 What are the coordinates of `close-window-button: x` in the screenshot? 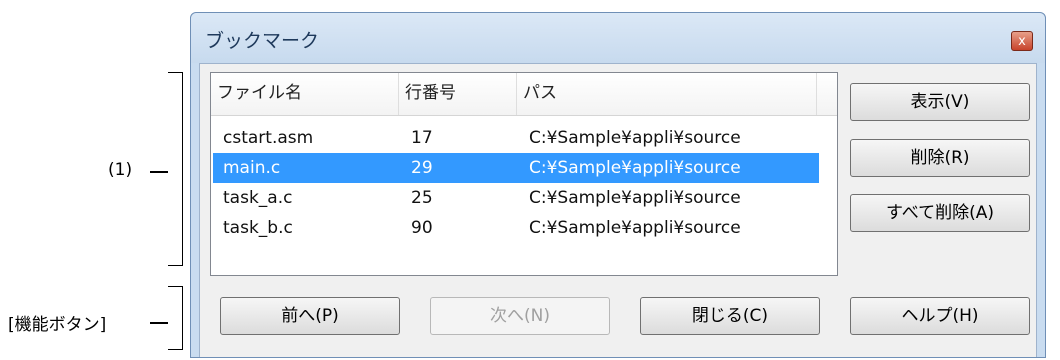 It's located at (1022, 41).